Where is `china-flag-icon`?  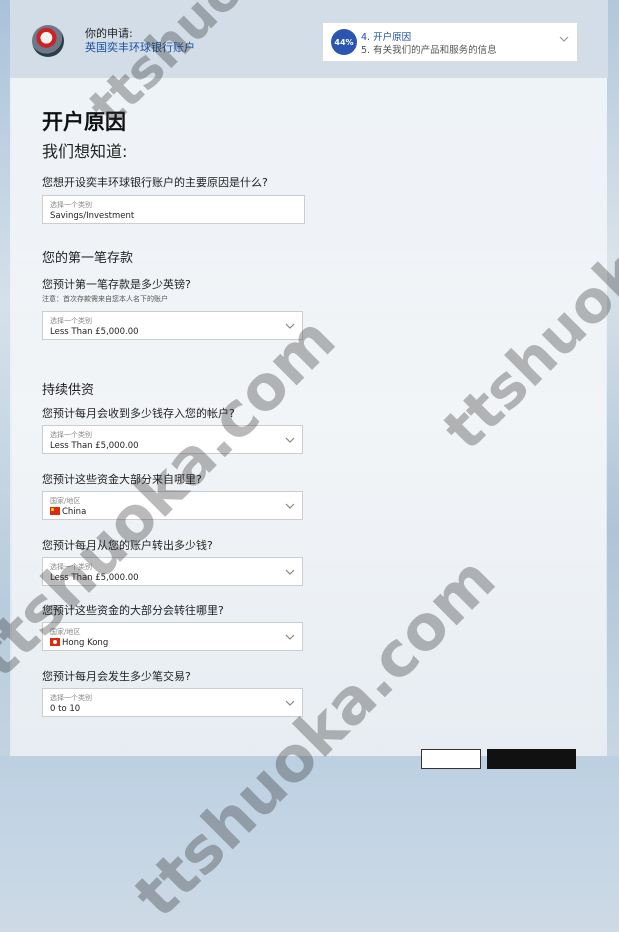
china-flag-icon is located at coordinates (55, 511).